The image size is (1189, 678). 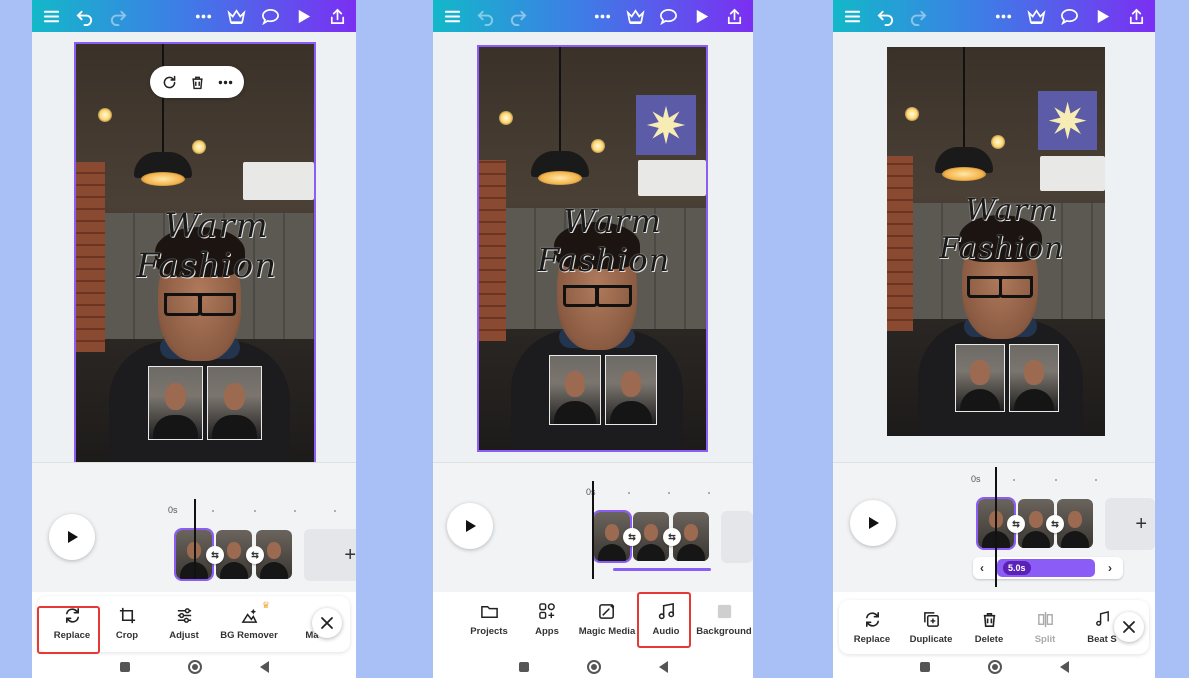 I want to click on tool-background: Background, so click(x=723, y=618).